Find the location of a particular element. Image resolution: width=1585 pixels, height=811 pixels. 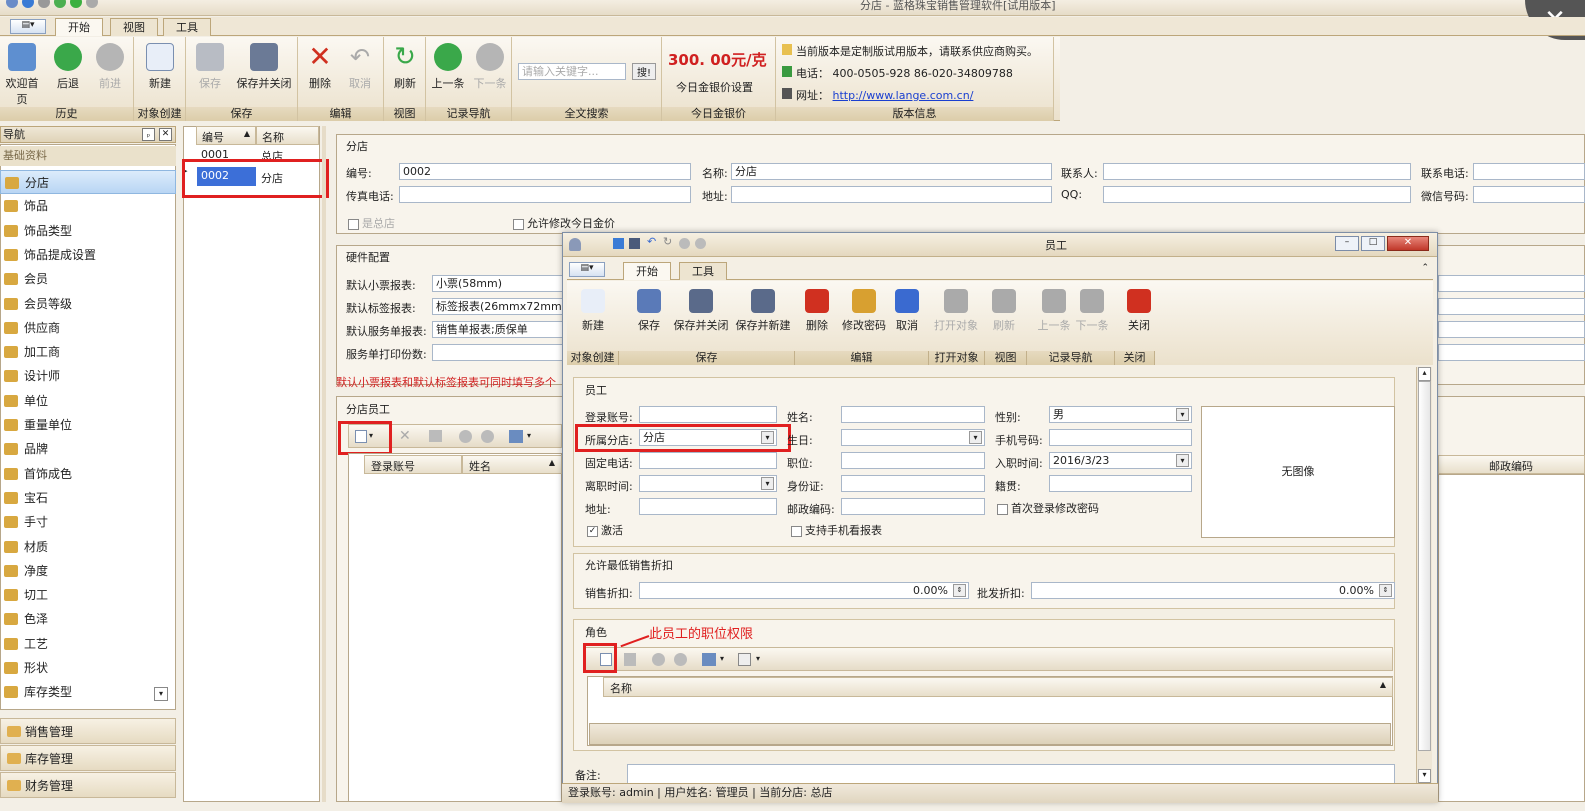

native-input is located at coordinates (1120, 483).